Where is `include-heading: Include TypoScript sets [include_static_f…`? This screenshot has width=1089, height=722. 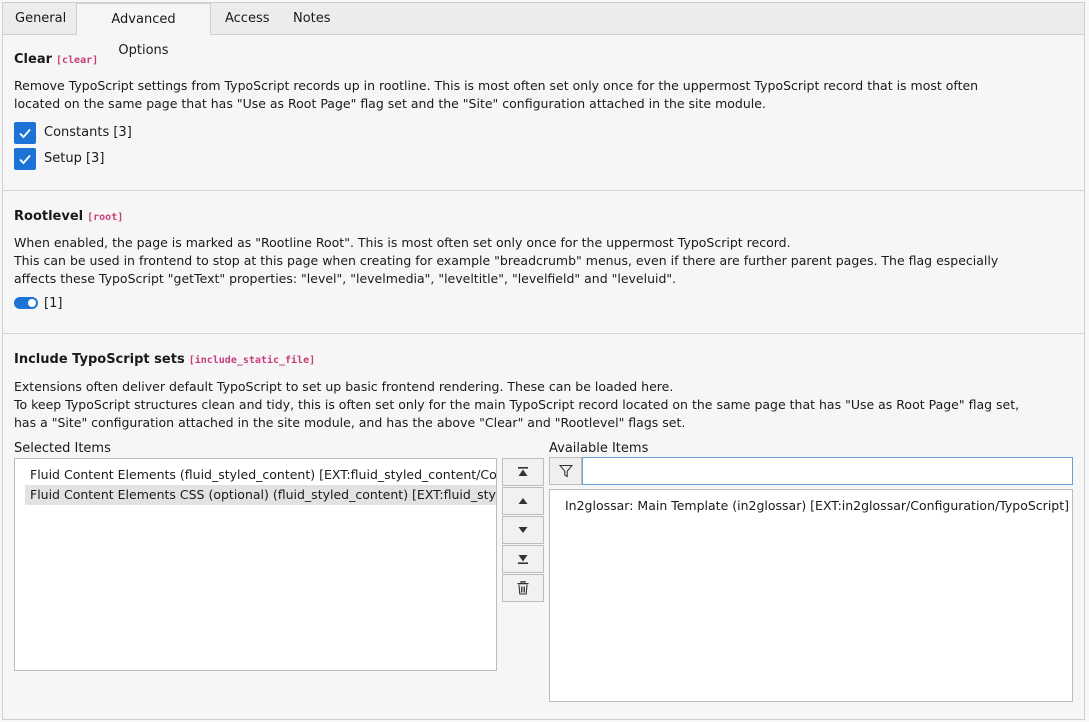
include-heading: Include TypoScript sets [include_static_f… is located at coordinates (164, 359).